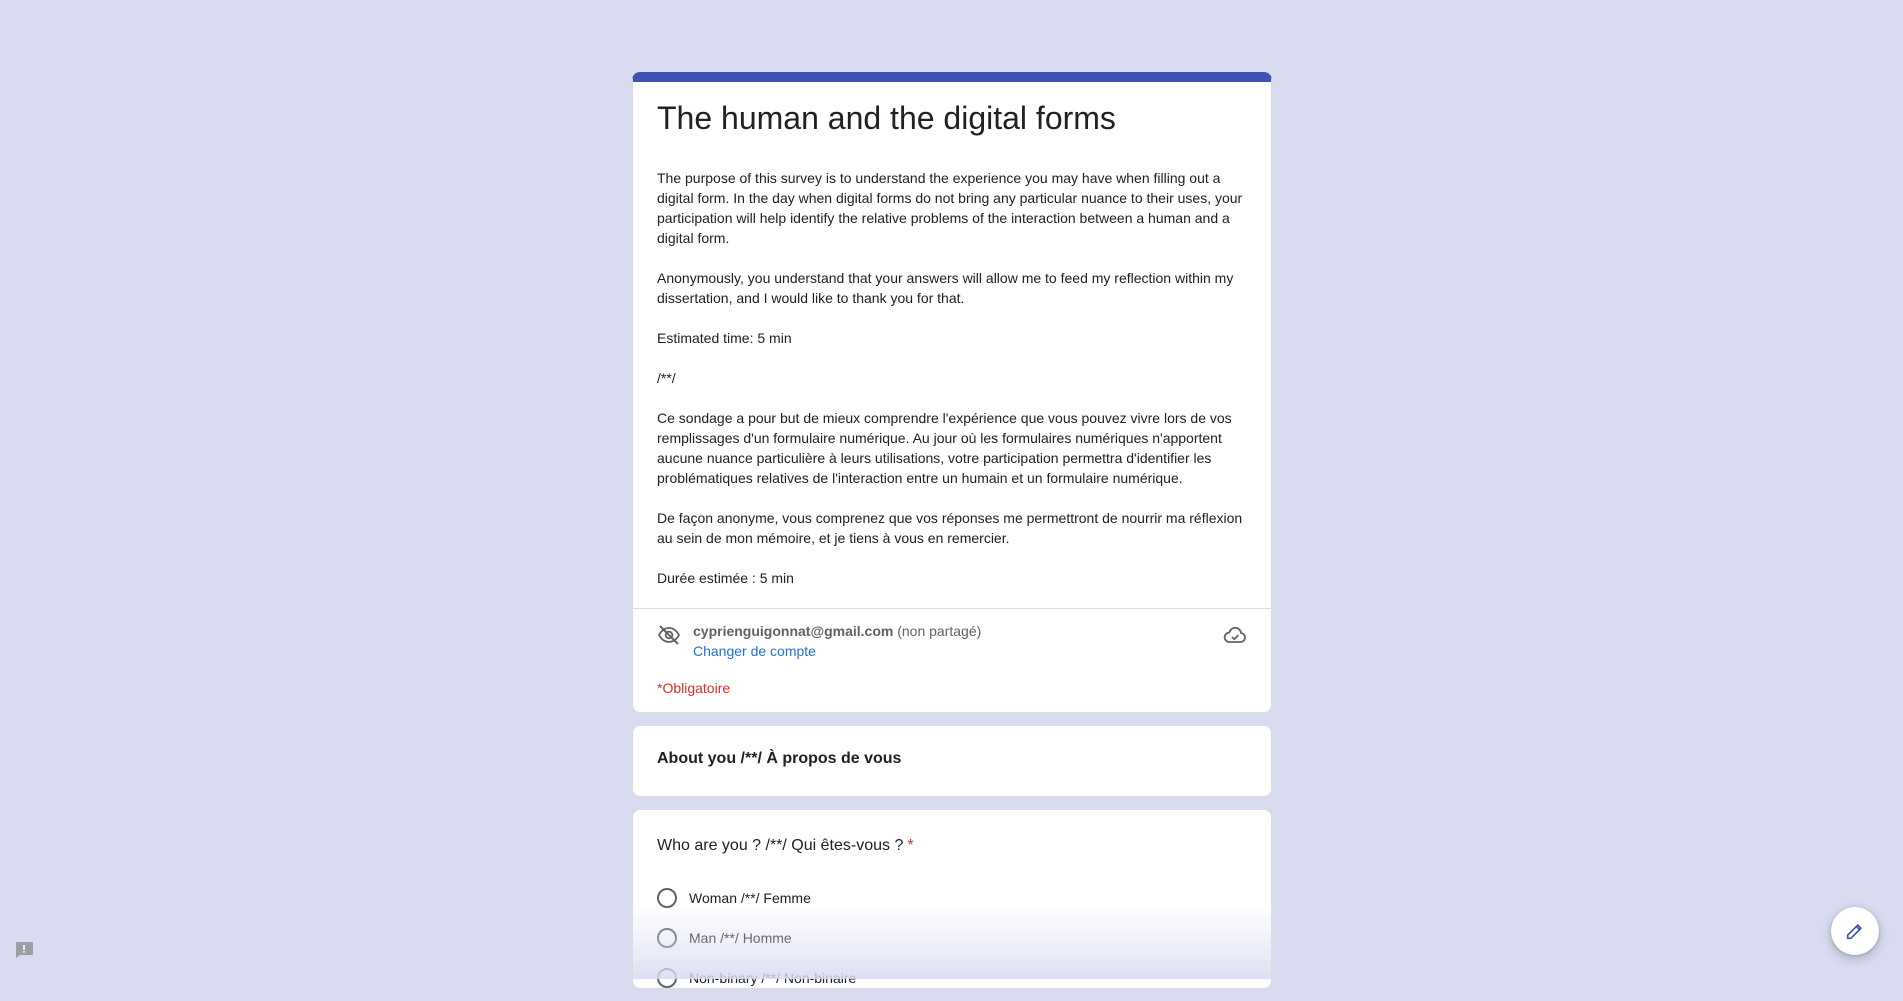 The height and width of the screenshot is (1001, 1903). What do you see at coordinates (694, 688) in the screenshot?
I see `required-note: *Obligatoire` at bounding box center [694, 688].